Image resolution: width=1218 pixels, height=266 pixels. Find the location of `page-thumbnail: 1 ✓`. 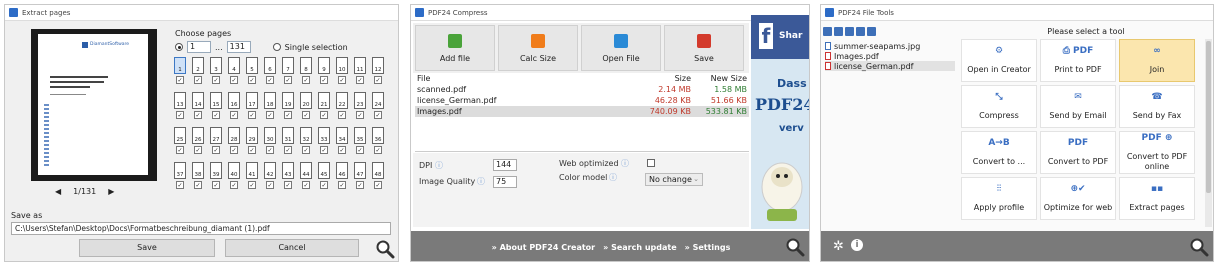

page-thumbnail: 1 ✓ is located at coordinates (180, 72).